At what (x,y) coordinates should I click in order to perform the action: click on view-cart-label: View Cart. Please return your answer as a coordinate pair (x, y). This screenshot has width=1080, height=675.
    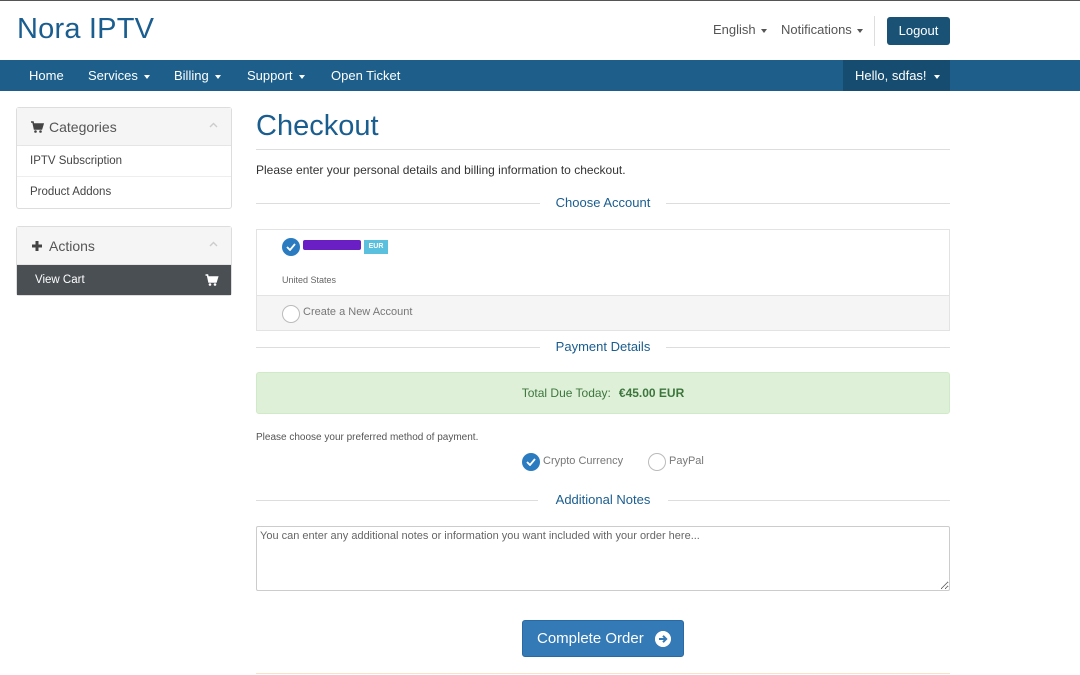
    Looking at the image, I should click on (60, 280).